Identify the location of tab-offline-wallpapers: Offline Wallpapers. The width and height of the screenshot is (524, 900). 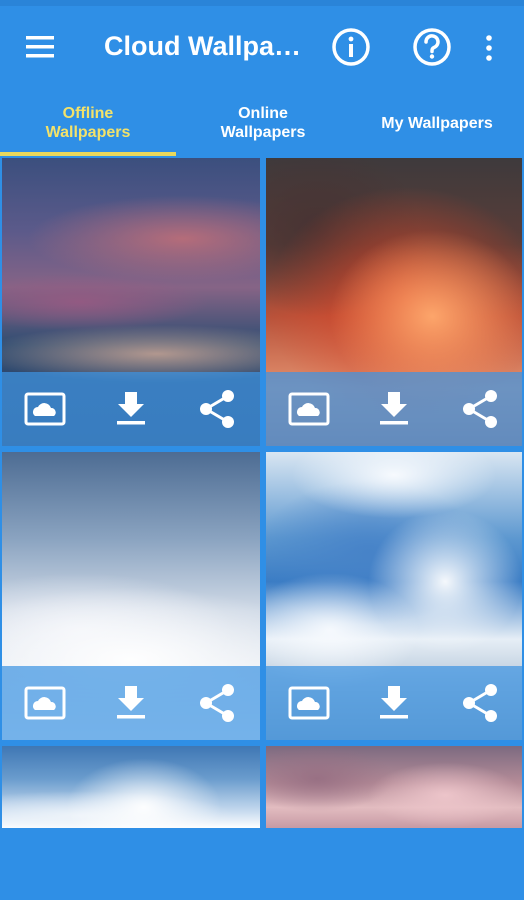
(88, 123).